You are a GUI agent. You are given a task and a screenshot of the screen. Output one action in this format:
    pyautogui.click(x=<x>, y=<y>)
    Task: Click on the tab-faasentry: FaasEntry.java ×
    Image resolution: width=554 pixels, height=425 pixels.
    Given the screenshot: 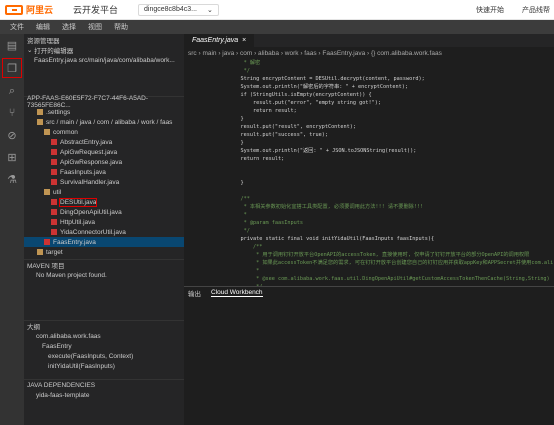 What is the action you would take?
    pyautogui.click(x=219, y=40)
    